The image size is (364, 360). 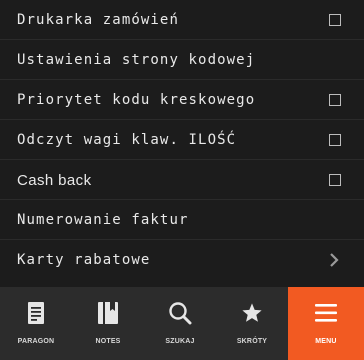 What do you see at coordinates (98, 20) in the screenshot?
I see `setting-label: Drukarka zamówień` at bounding box center [98, 20].